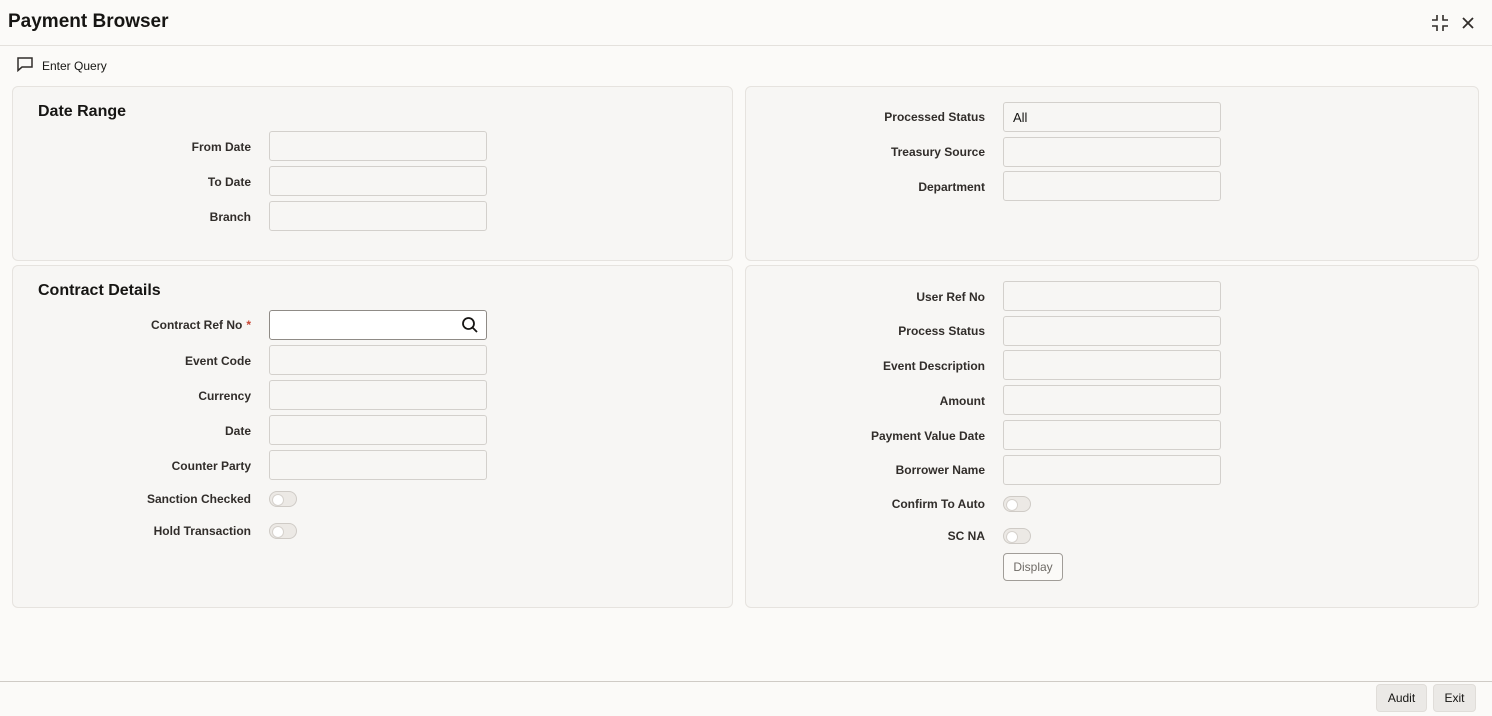 This screenshot has width=1492, height=716. What do you see at coordinates (378, 465) in the screenshot?
I see `counter-party-field` at bounding box center [378, 465].